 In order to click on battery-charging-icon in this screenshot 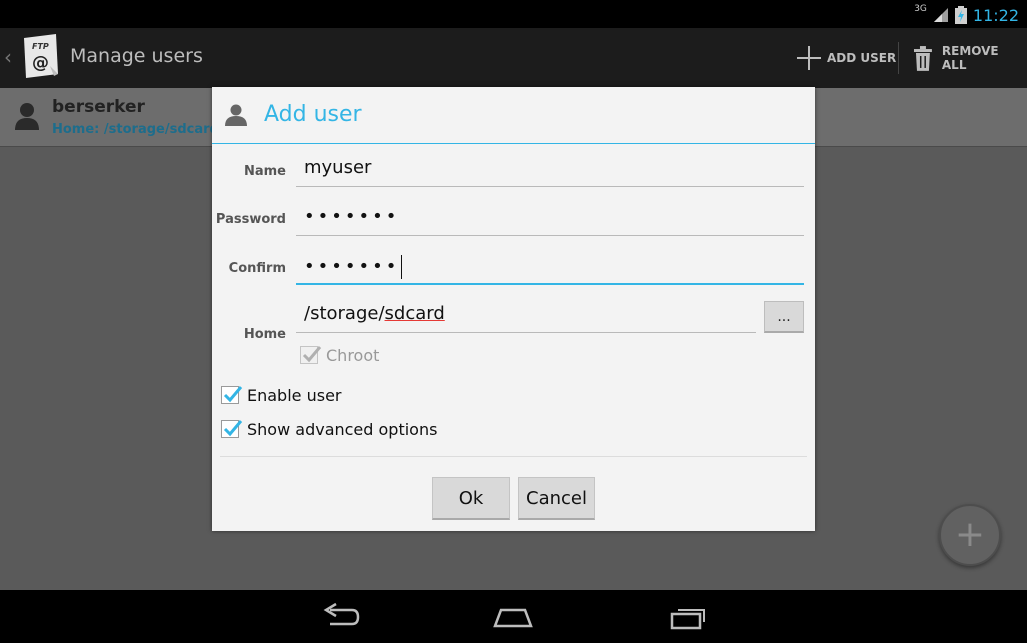, I will do `click(960, 15)`.